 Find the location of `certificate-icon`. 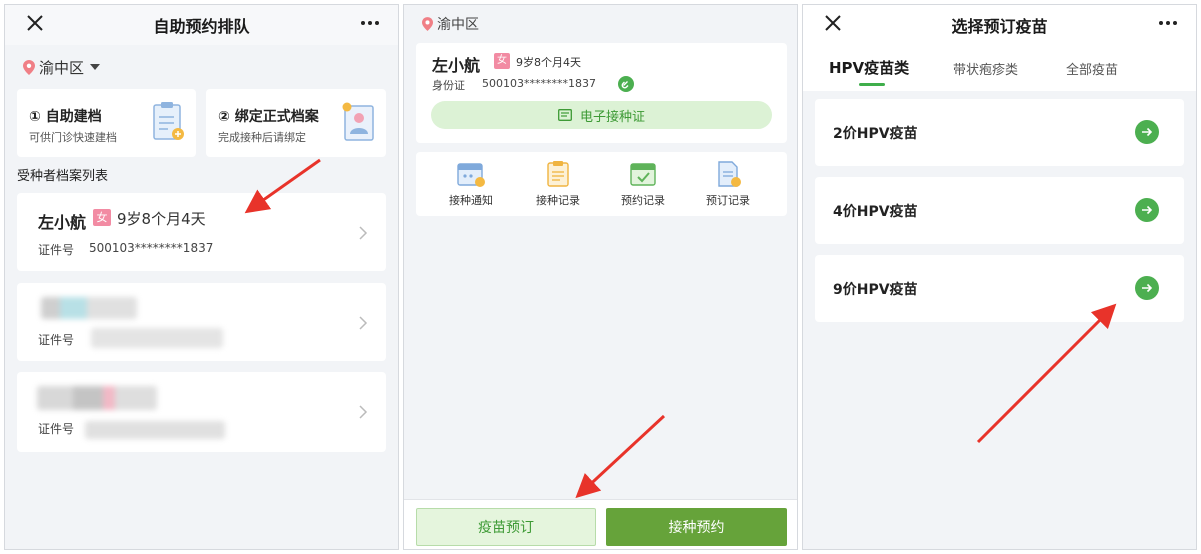

certificate-icon is located at coordinates (565, 115).